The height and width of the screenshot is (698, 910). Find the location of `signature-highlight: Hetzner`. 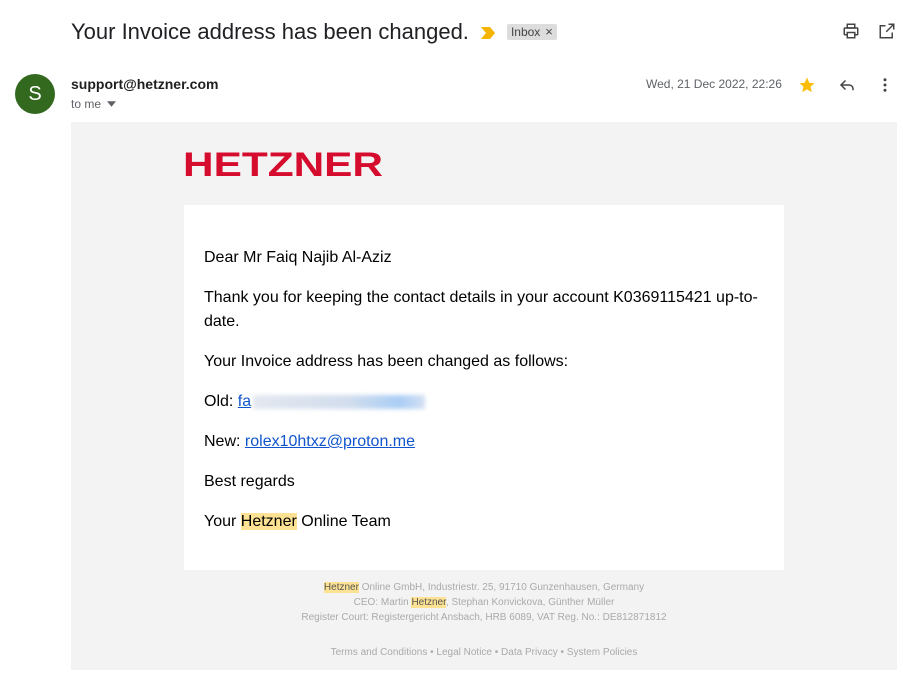

signature-highlight: Hetzner is located at coordinates (268, 521).